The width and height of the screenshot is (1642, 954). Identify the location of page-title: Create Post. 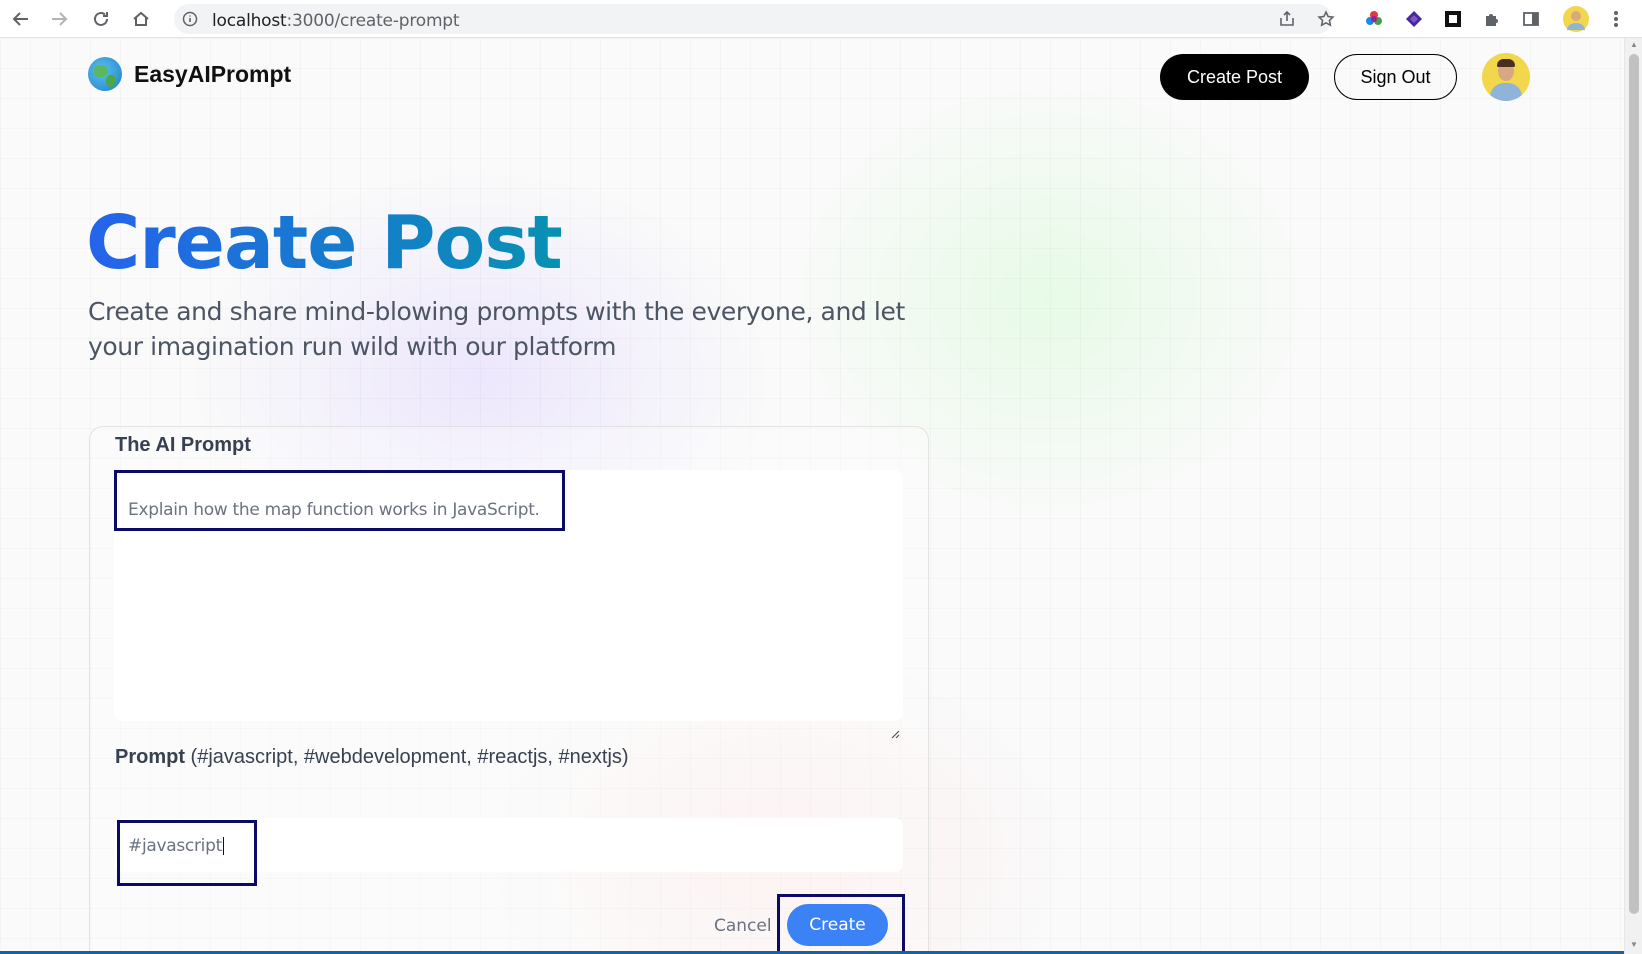
(324, 243).